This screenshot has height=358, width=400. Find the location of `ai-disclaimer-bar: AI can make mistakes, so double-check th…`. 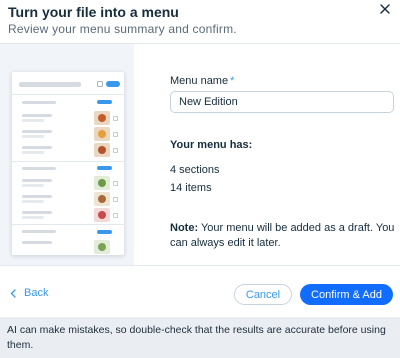

ai-disclaimer-bar: AI can make mistakes, so double-check th… is located at coordinates (200, 337).